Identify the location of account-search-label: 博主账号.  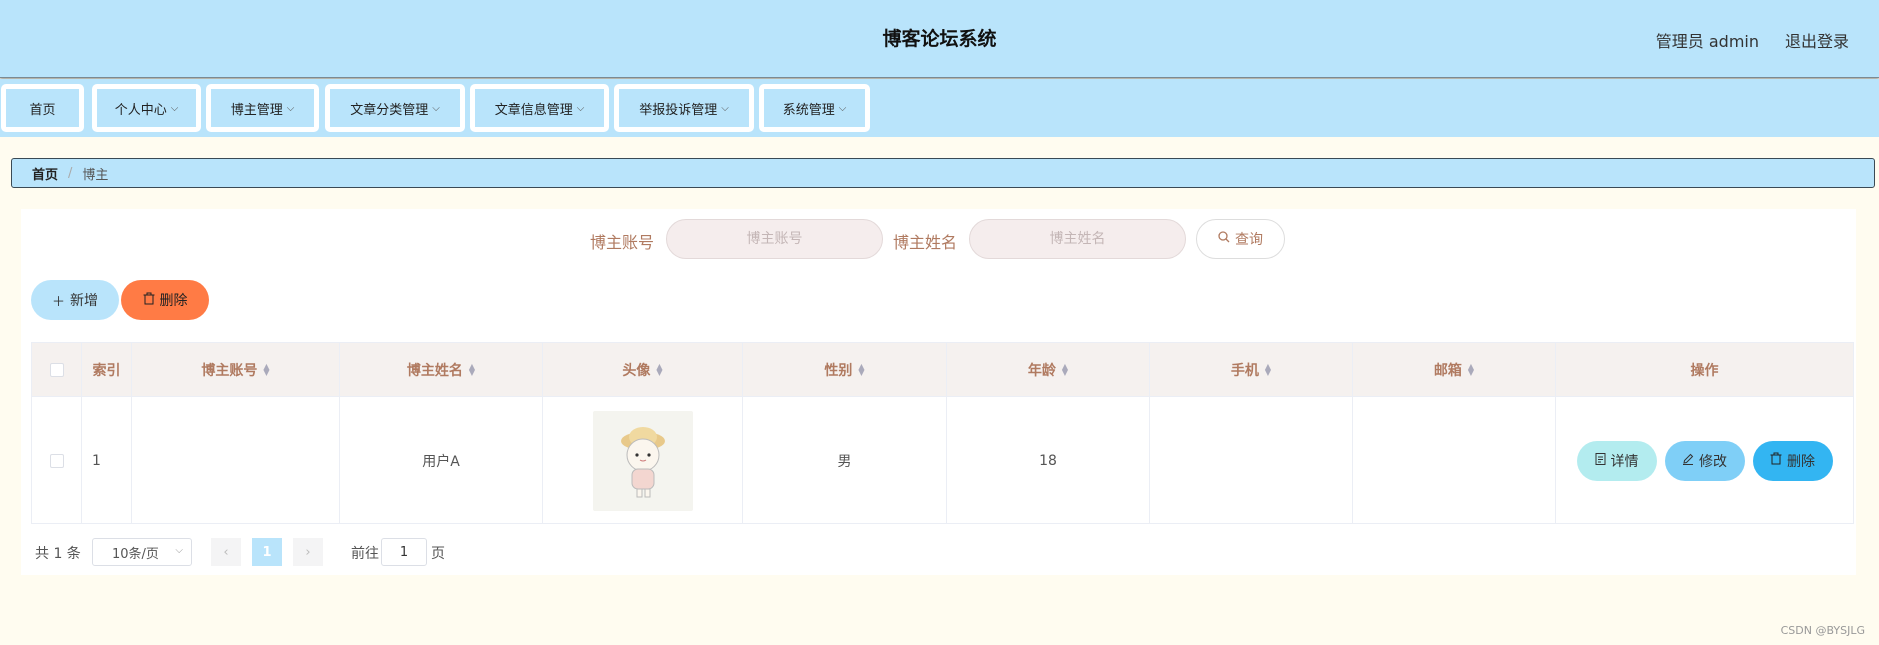
(622, 242).